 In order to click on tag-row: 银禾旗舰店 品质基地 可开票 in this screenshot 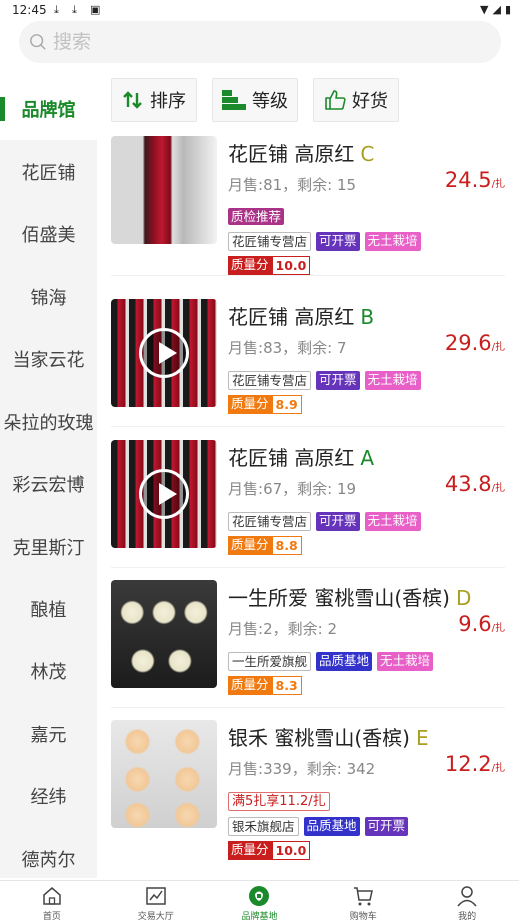, I will do `click(318, 826)`.